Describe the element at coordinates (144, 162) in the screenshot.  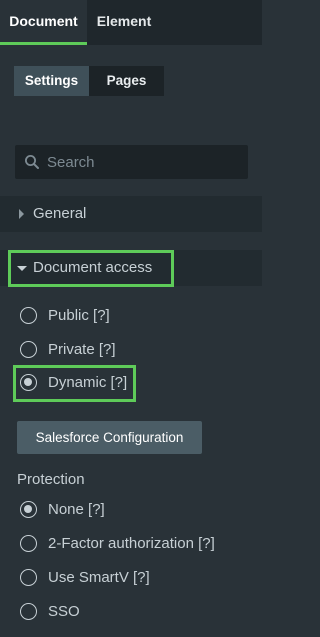
I see `search-input` at that location.